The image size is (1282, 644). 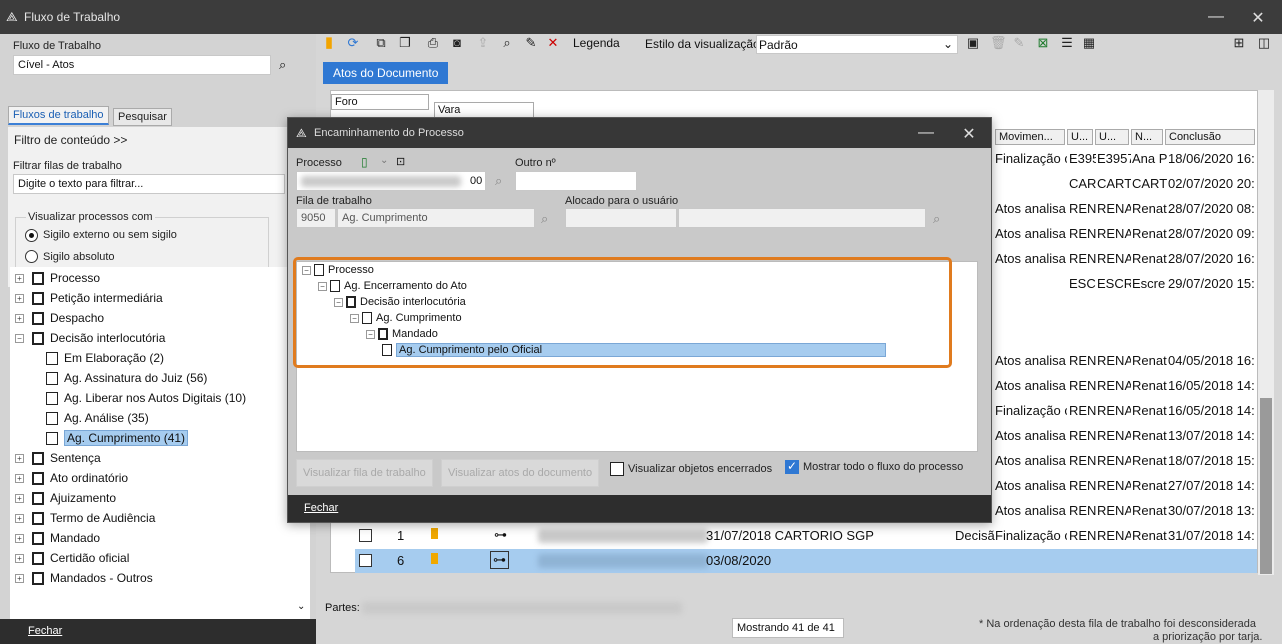 I want to click on queue-code-input: 9050, so click(x=316, y=218).